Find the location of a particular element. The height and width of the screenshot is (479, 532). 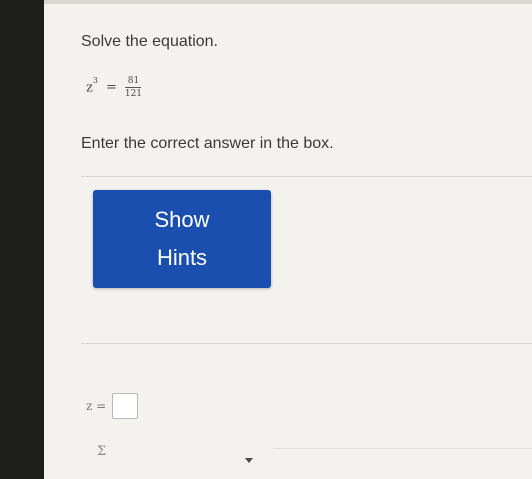

equation: z3 = 81 121 is located at coordinates (114, 87).